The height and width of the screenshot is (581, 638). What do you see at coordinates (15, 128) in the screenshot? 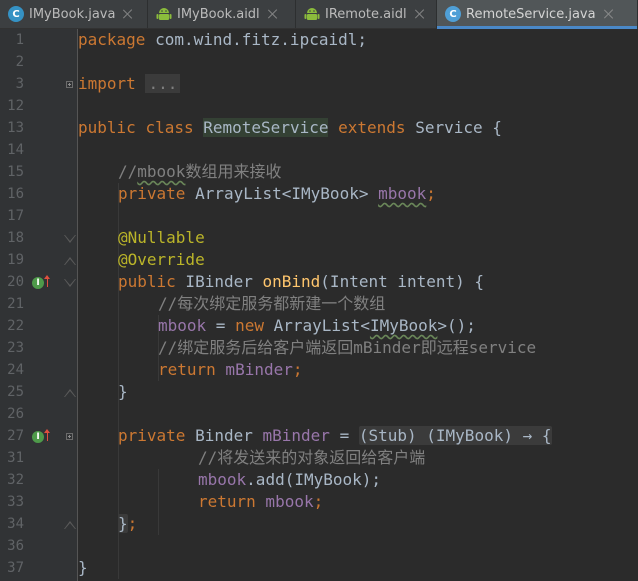
I see `line-number: 13` at bounding box center [15, 128].